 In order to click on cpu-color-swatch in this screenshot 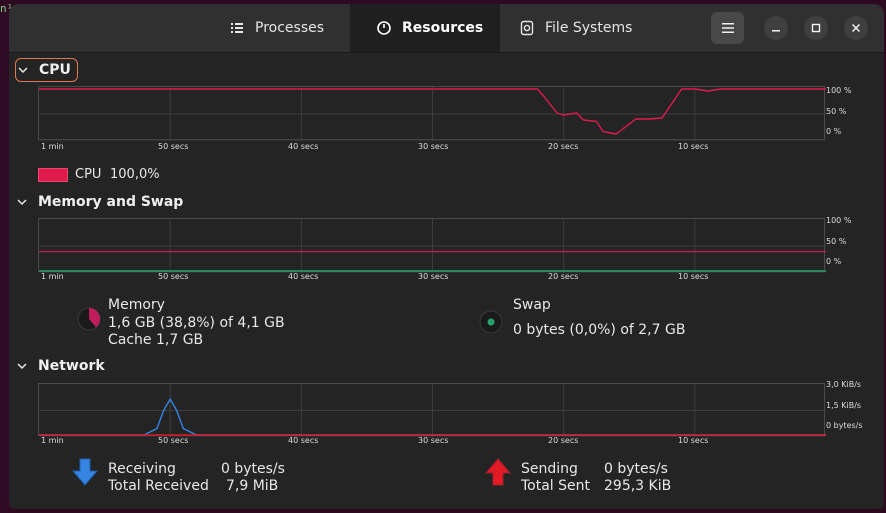, I will do `click(53, 175)`.